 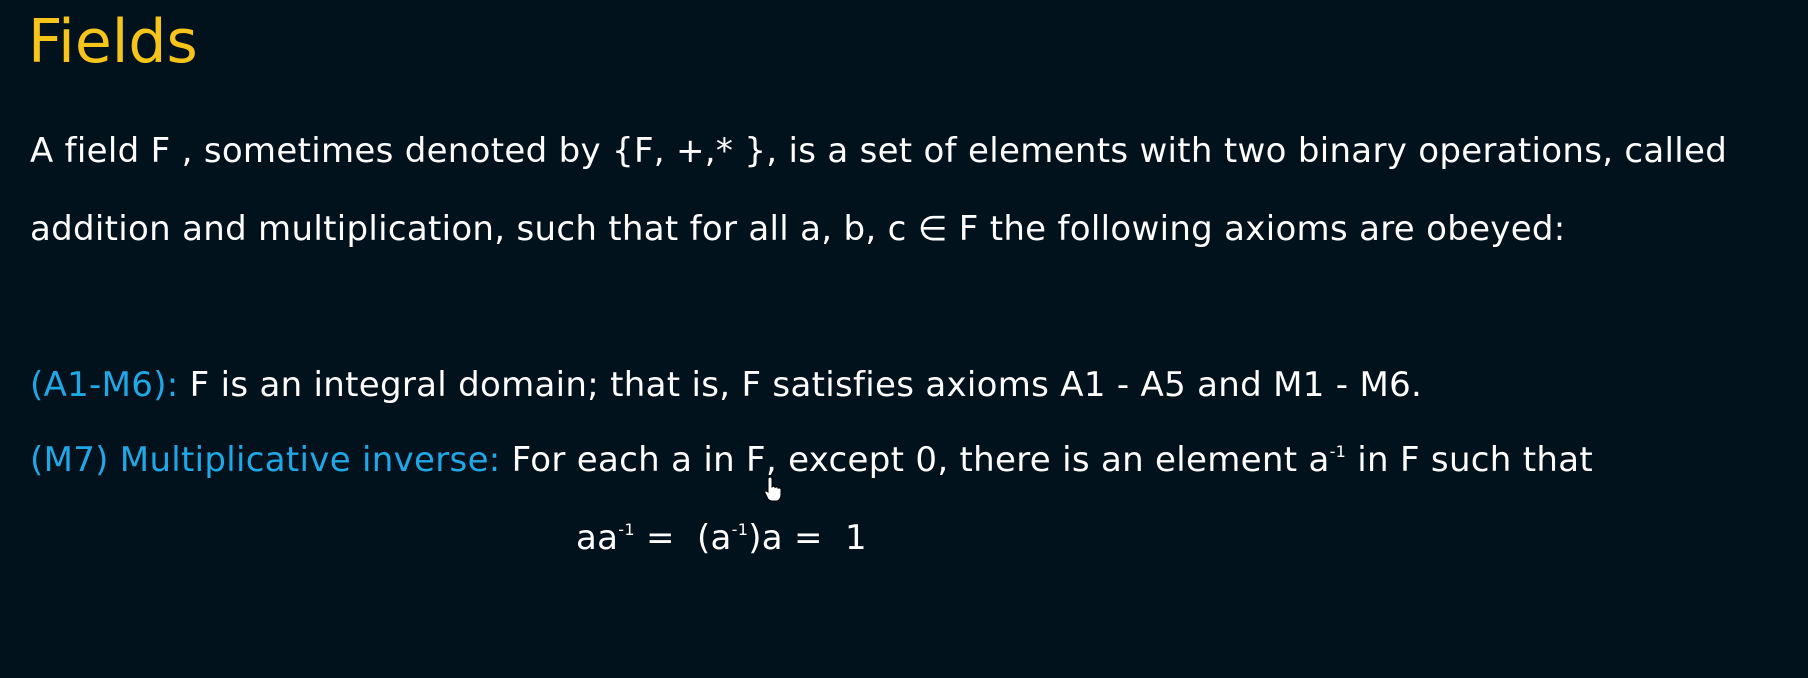 What do you see at coordinates (626, 529) in the screenshot?
I see `equation-lhs-sup: -1` at bounding box center [626, 529].